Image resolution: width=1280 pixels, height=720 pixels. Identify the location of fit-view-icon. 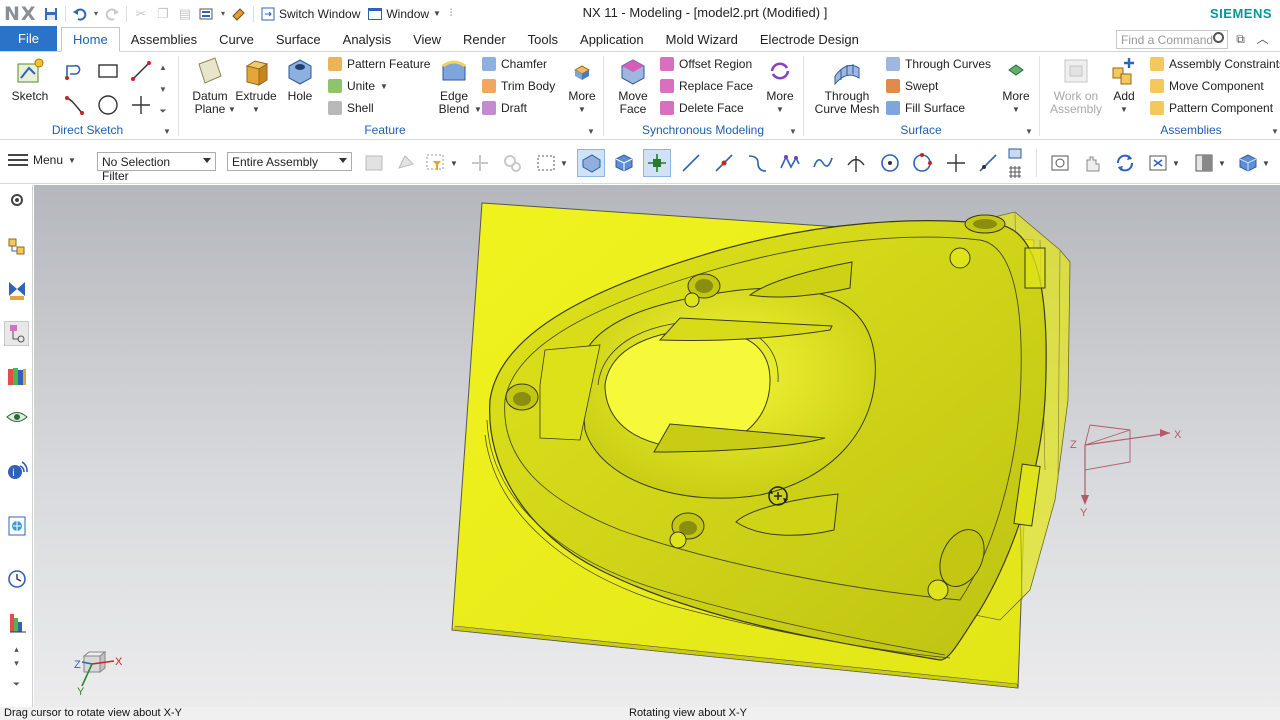
(1060, 163).